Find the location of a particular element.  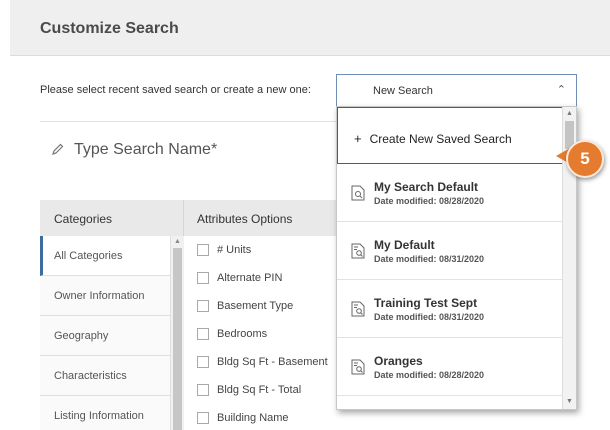

saved-search-select-value: New Search is located at coordinates (403, 91).